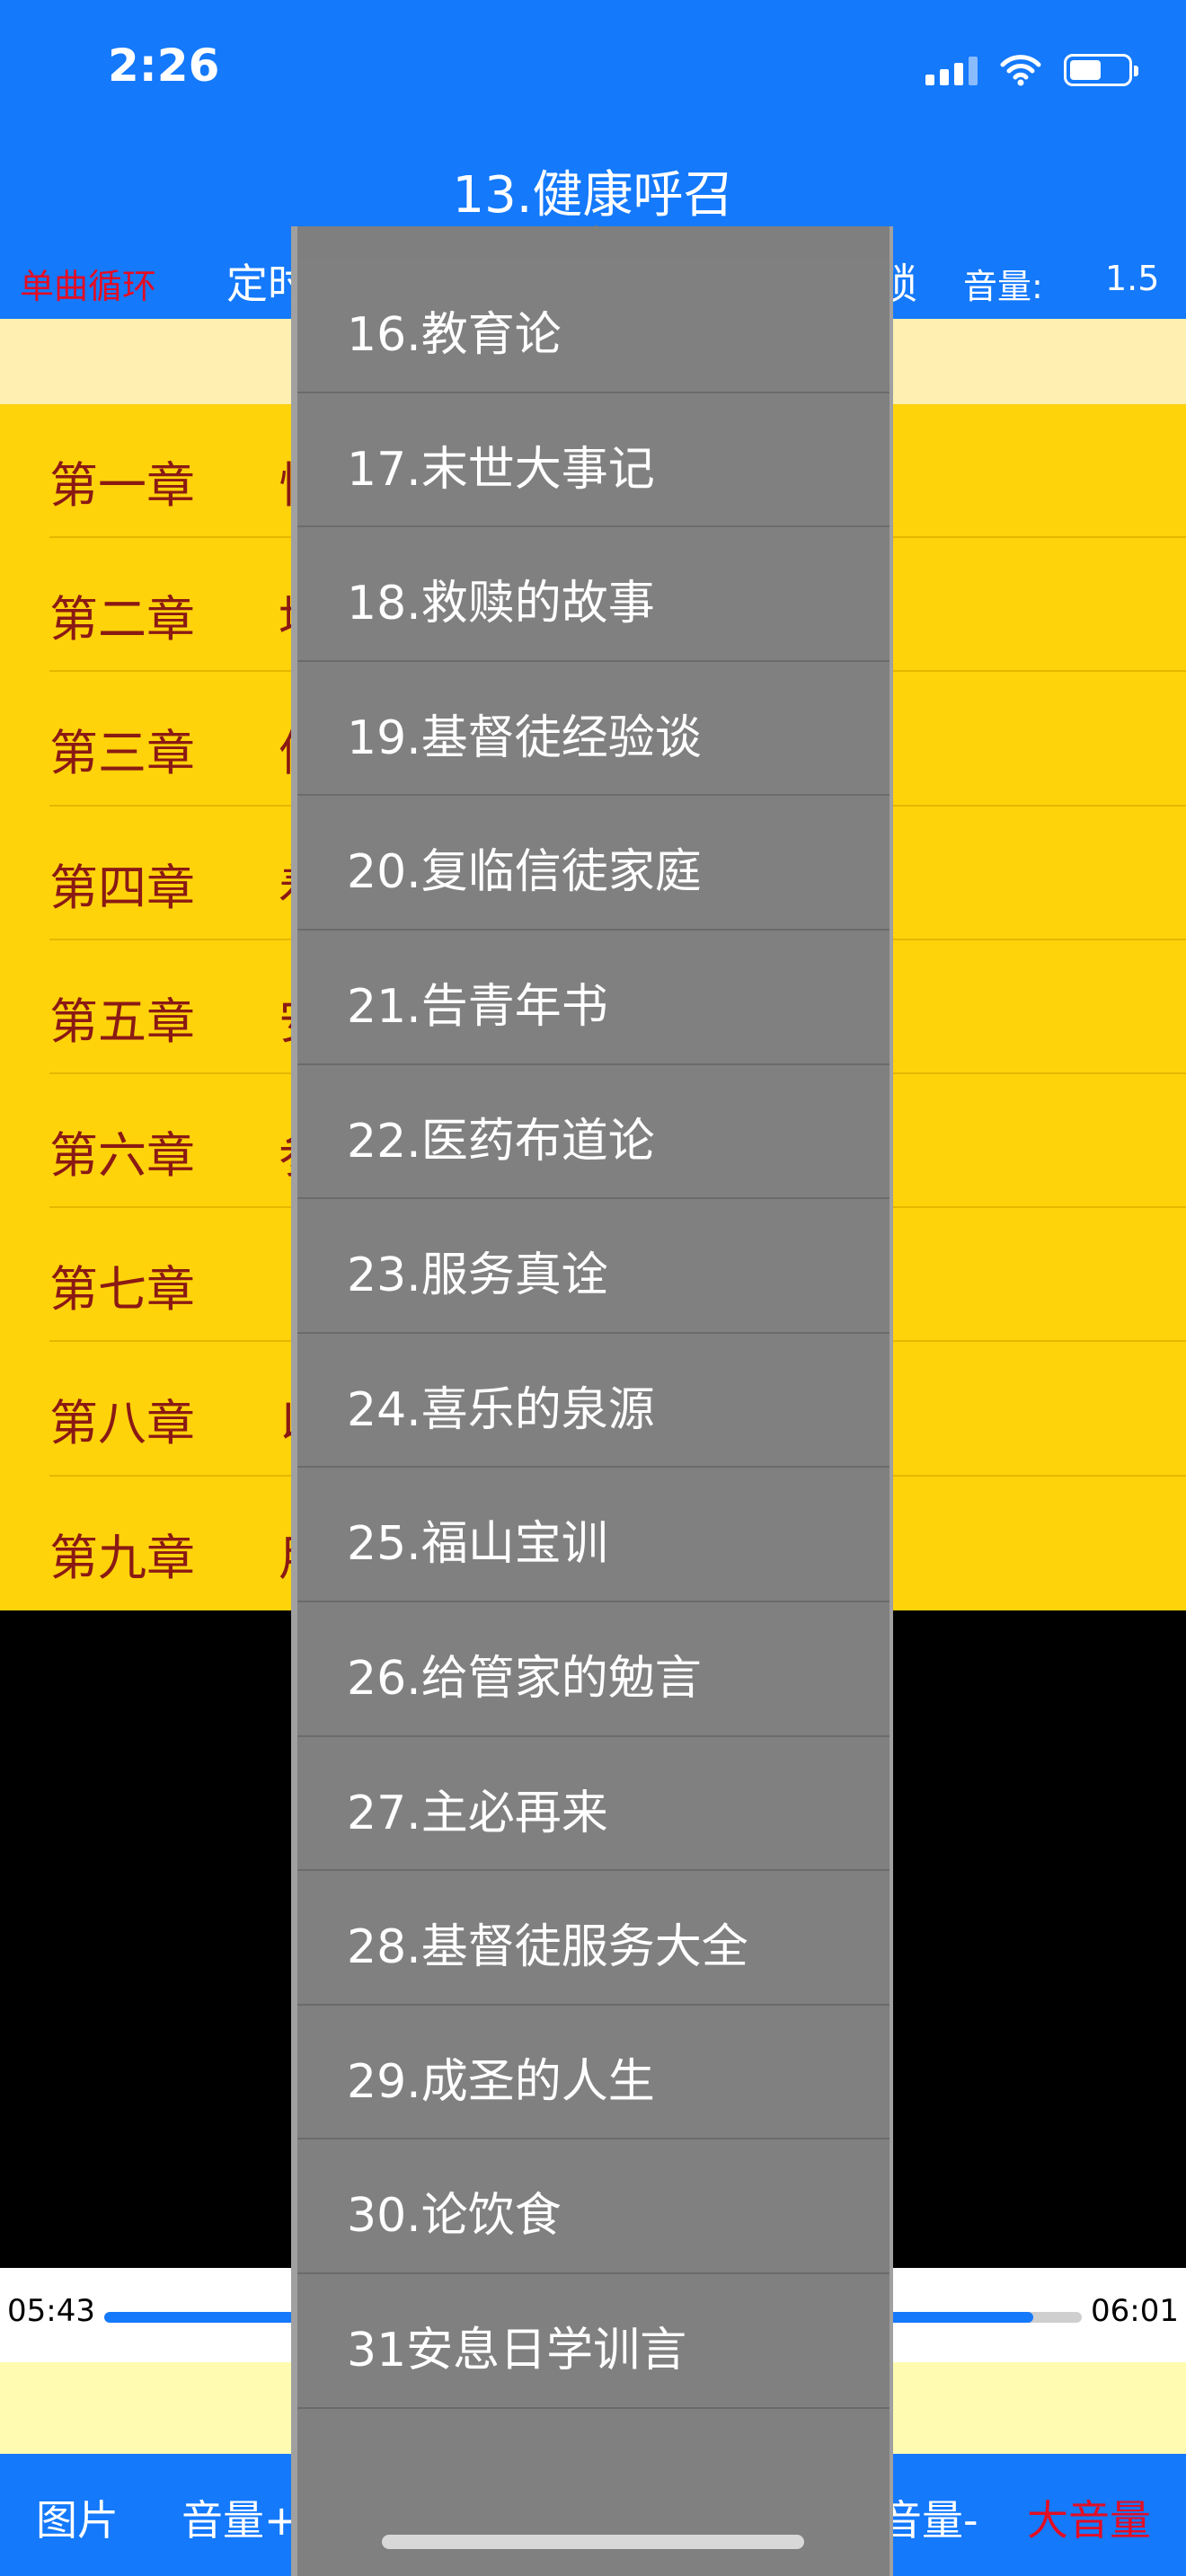  I want to click on total-time: 06:01, so click(1135, 2311).